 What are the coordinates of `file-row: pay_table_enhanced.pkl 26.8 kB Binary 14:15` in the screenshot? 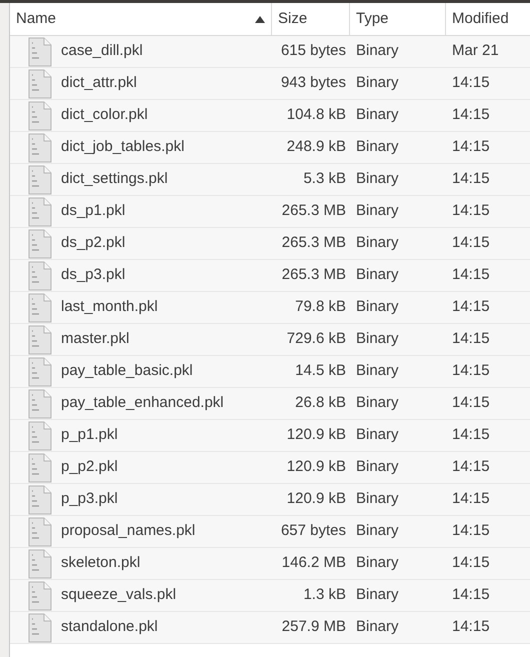 It's located at (270, 404).